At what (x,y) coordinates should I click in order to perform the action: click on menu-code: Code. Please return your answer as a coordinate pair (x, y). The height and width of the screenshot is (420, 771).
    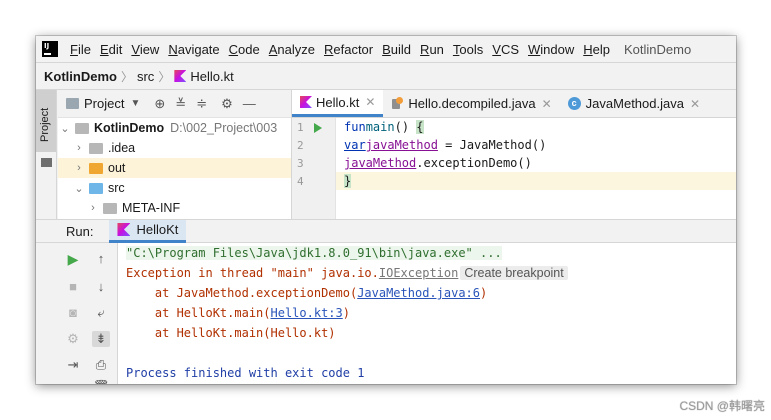
    Looking at the image, I should click on (244, 49).